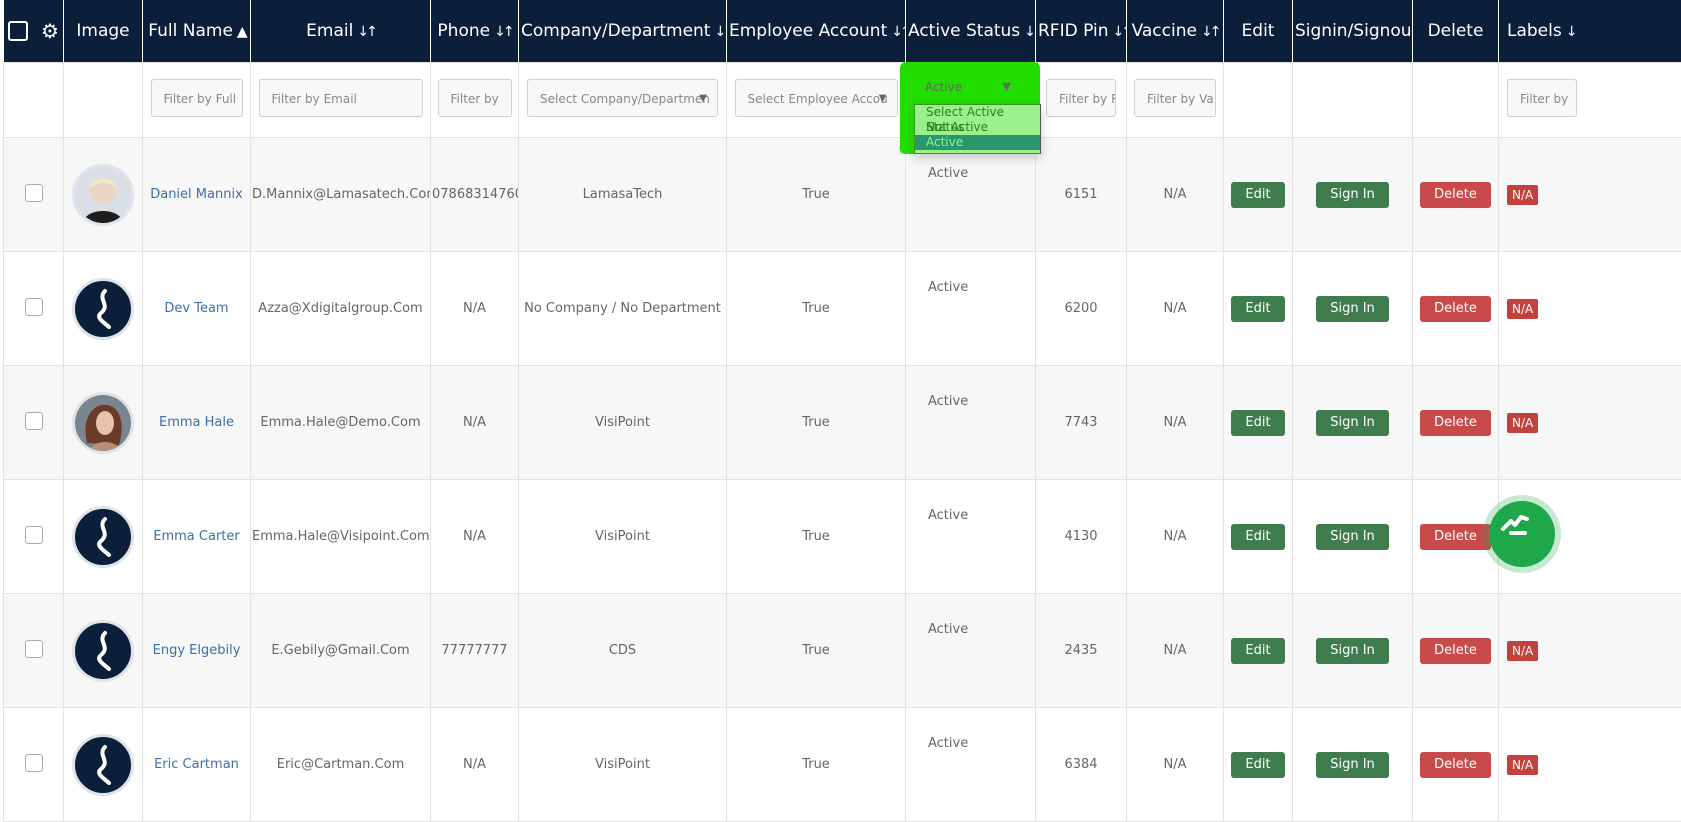  Describe the element at coordinates (196, 308) in the screenshot. I see `employee-name-link: Dev Team` at that location.